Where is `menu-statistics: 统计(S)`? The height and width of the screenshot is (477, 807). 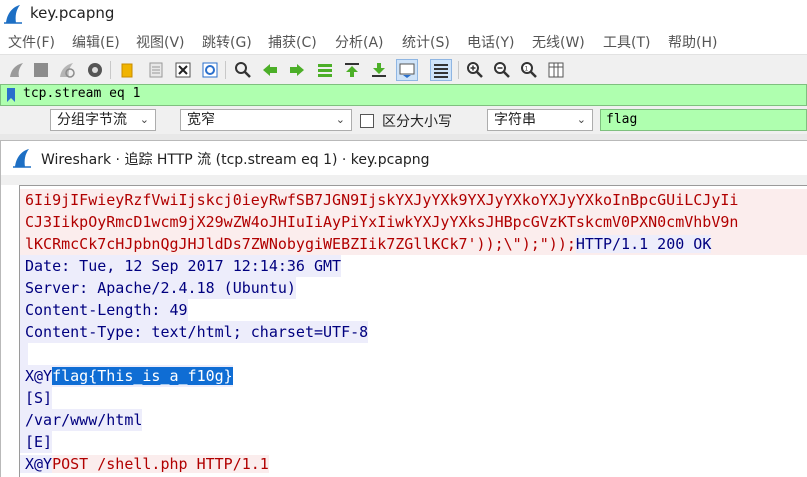 menu-statistics: 统计(S) is located at coordinates (426, 42).